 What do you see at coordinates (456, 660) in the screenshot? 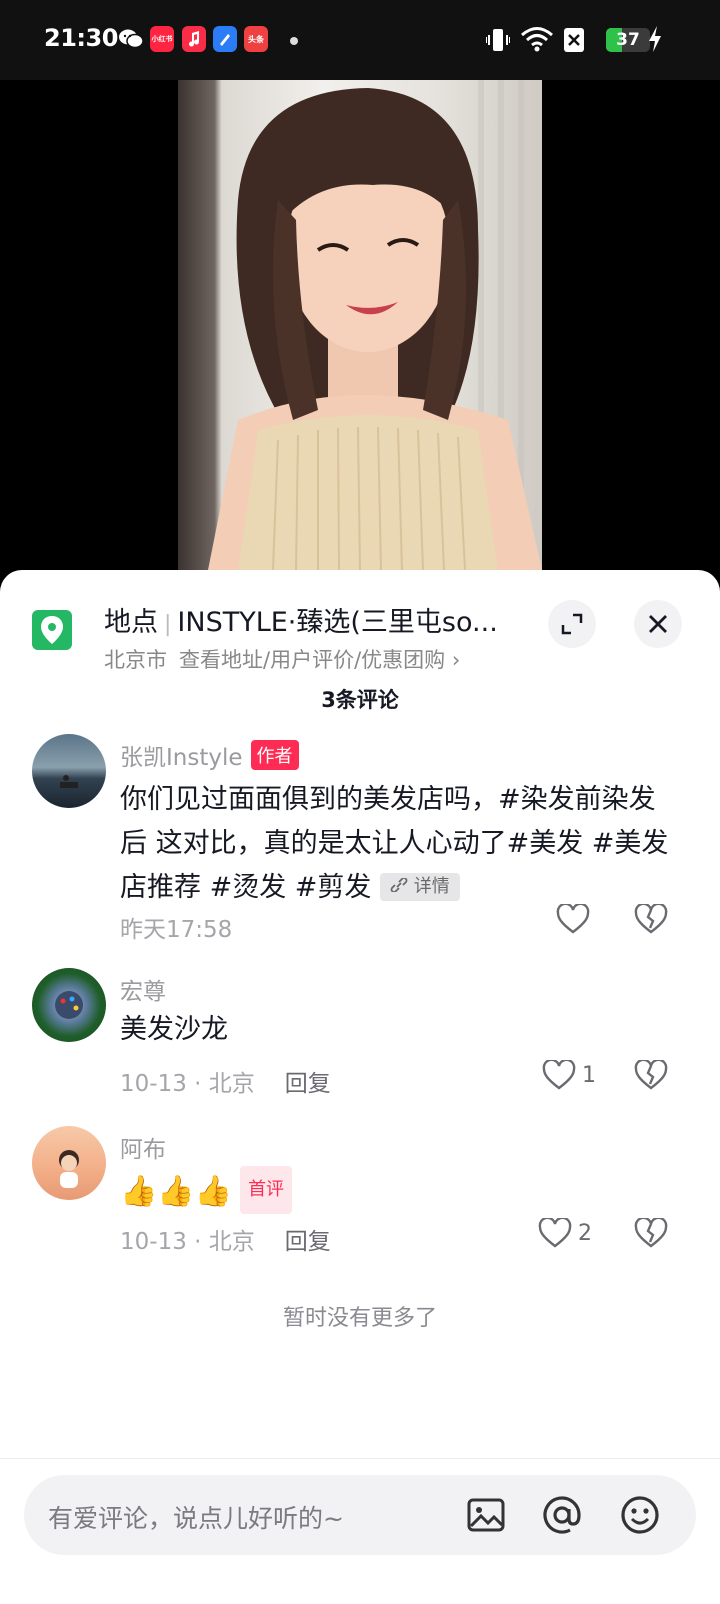
I see `chevron-right-icon: ›` at bounding box center [456, 660].